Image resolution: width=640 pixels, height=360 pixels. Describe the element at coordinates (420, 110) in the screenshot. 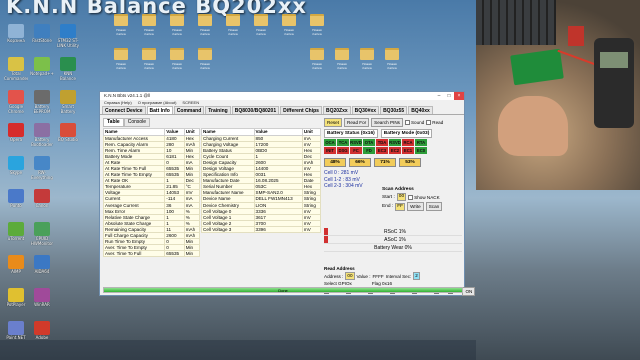

I see `tab-bq40xx: BQ40xx` at that location.